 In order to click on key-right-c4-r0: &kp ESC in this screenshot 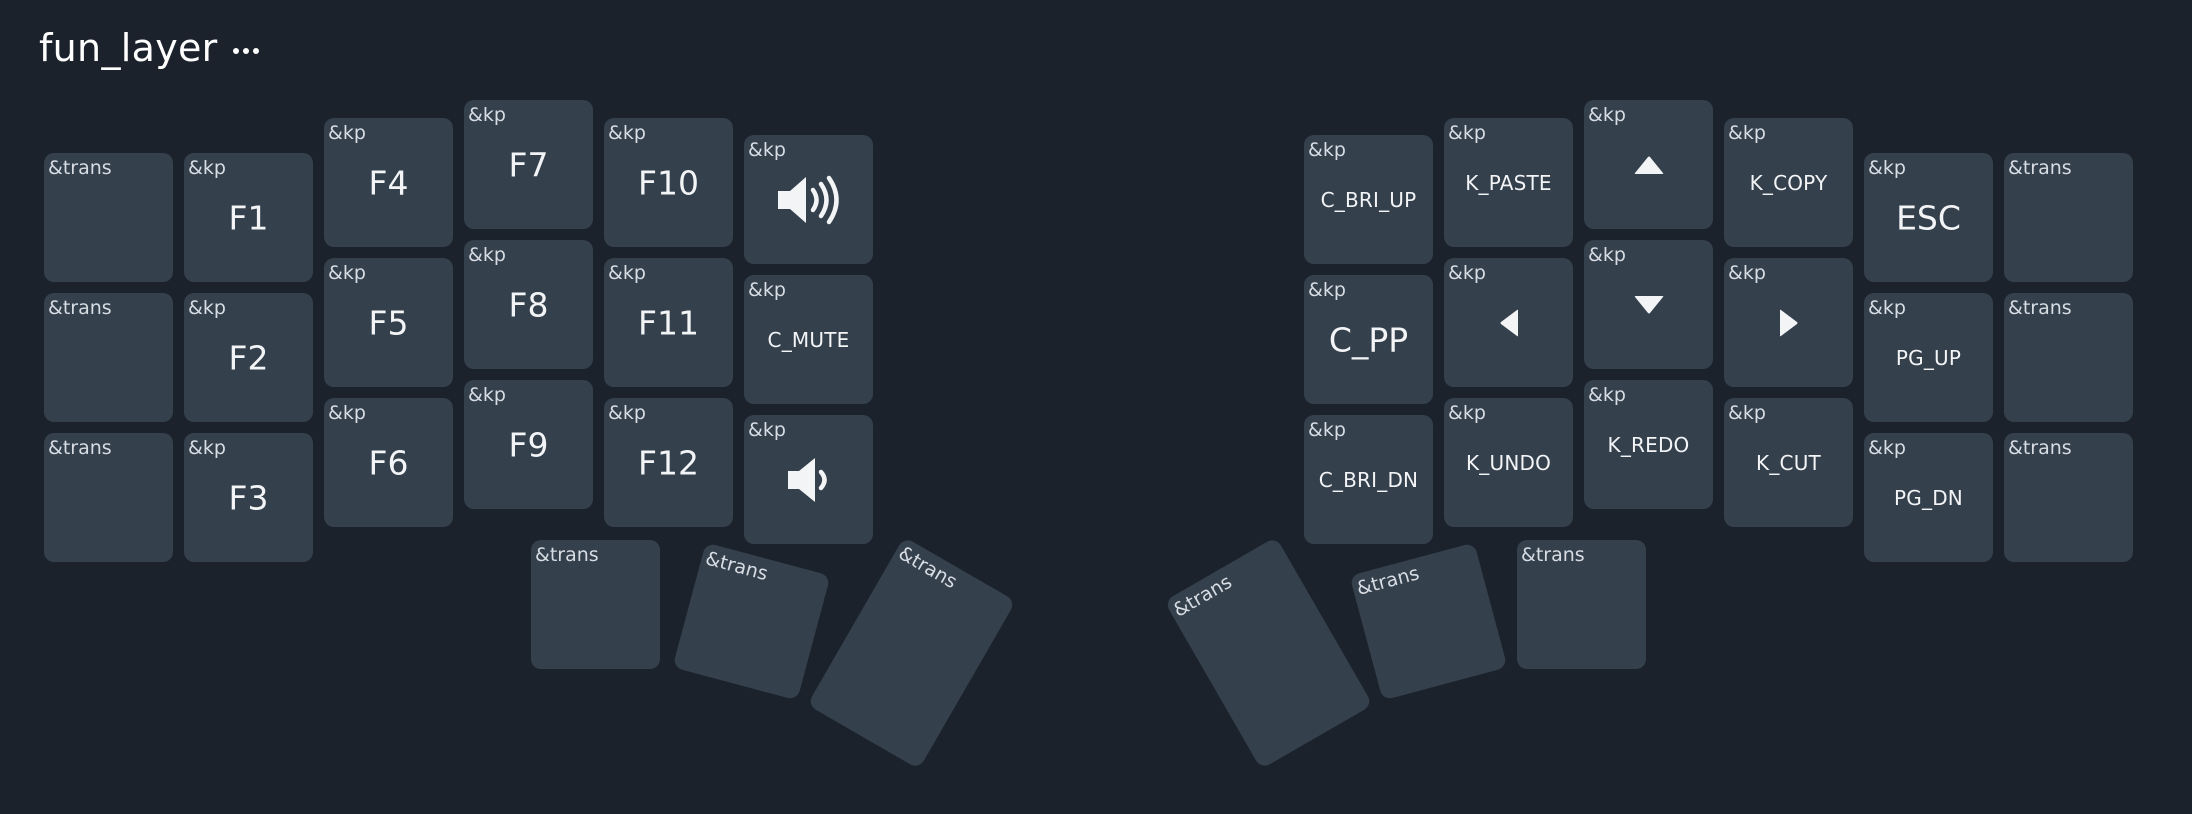, I will do `click(1928, 217)`.